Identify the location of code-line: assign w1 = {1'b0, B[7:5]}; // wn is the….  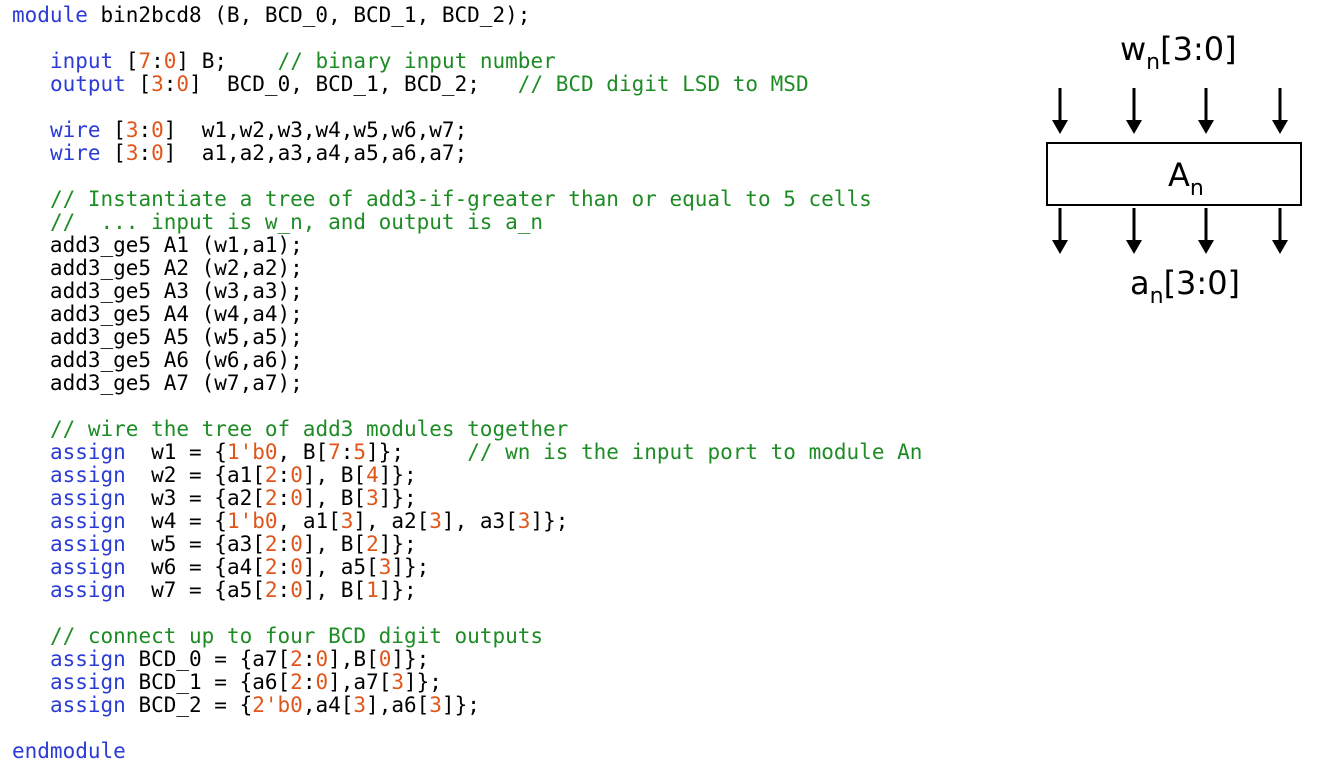
(467, 452).